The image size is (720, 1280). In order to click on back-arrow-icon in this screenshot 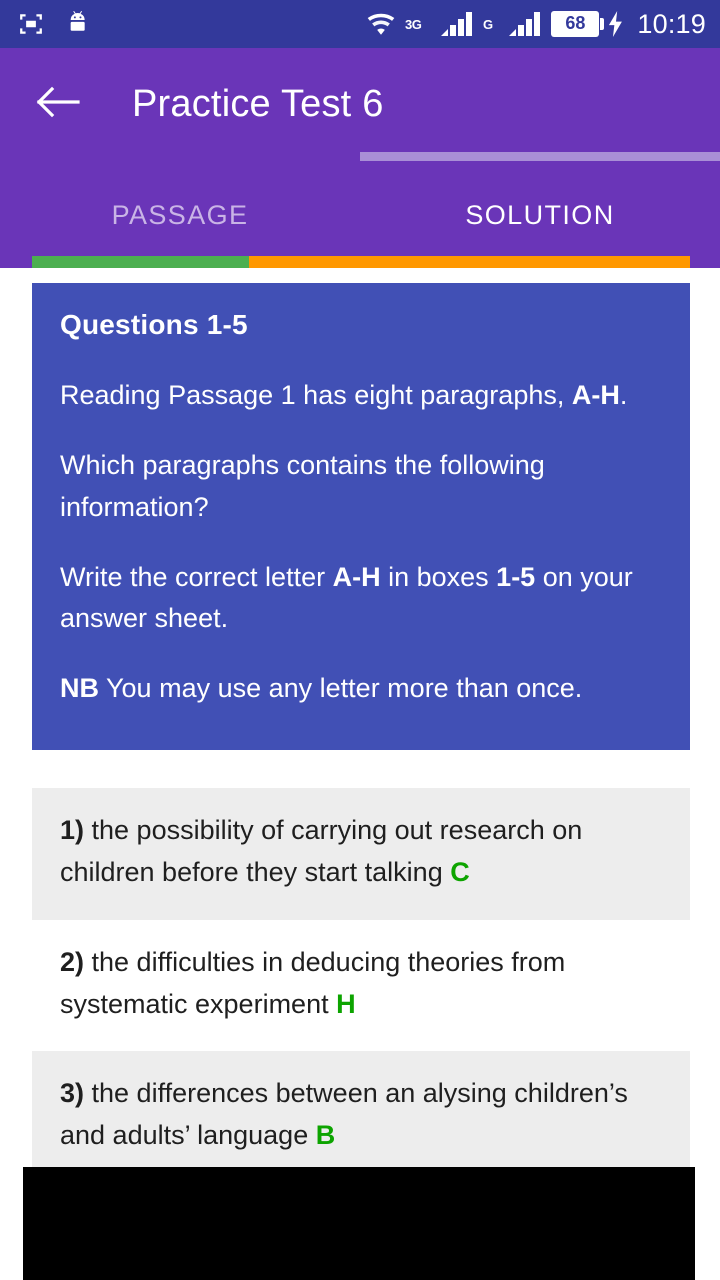, I will do `click(58, 104)`.